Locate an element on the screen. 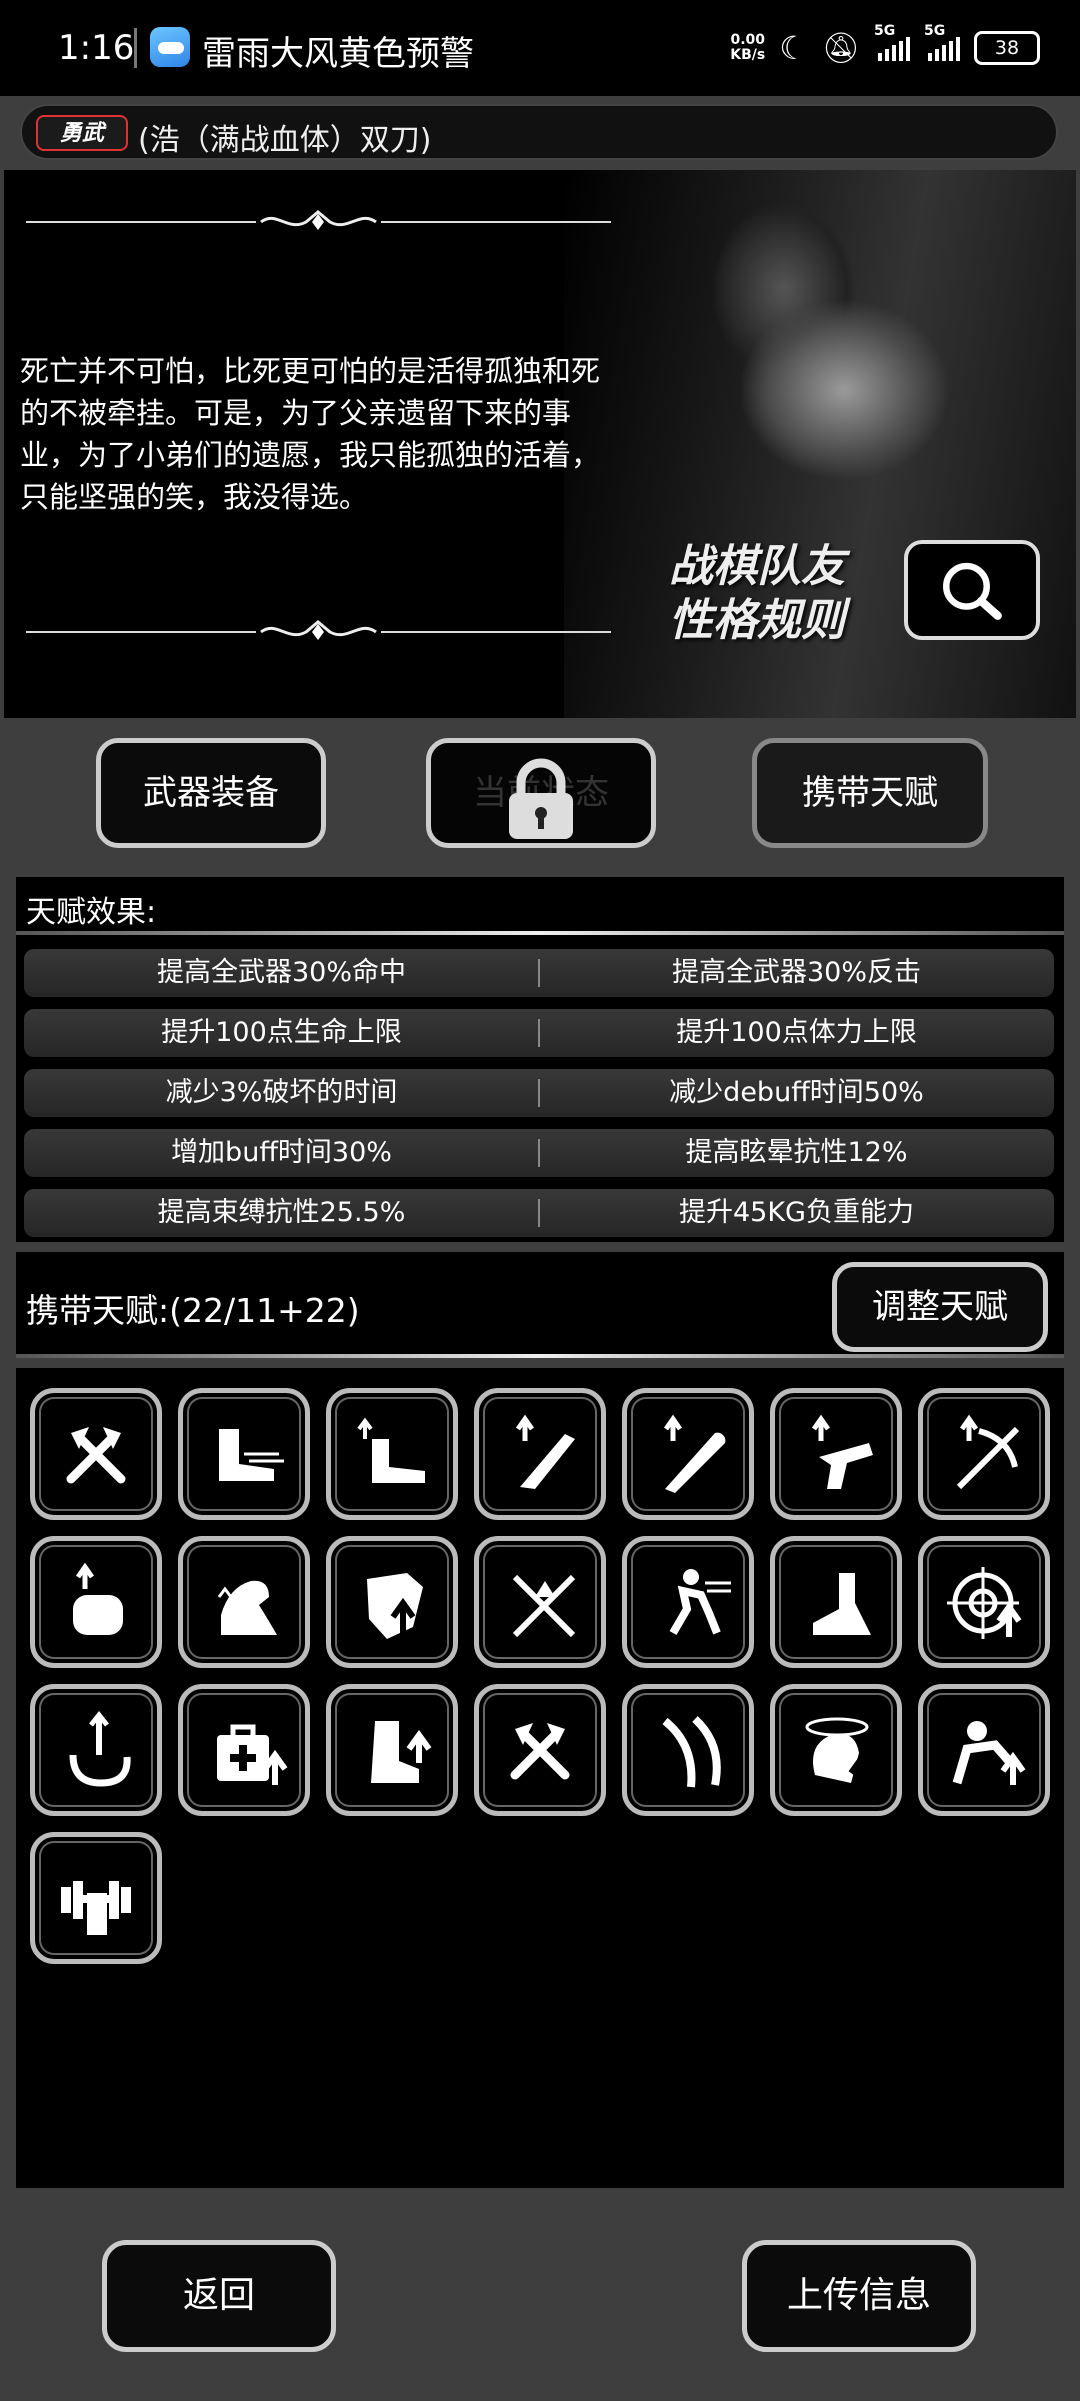 The width and height of the screenshot is (1080, 2401). rules-line-1: 战棋队友 is located at coordinates (757, 566).